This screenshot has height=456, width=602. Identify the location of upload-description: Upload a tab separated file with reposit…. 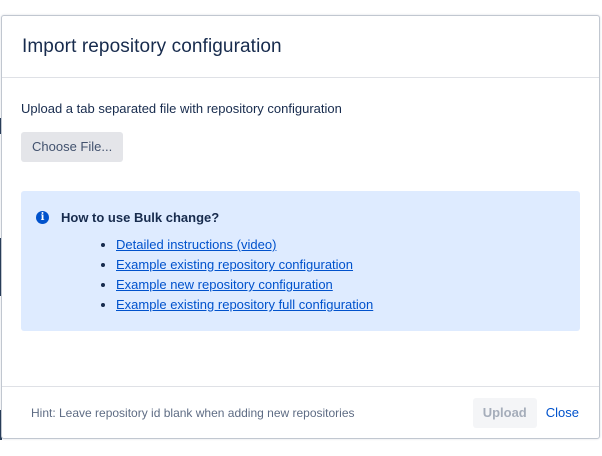
(181, 108).